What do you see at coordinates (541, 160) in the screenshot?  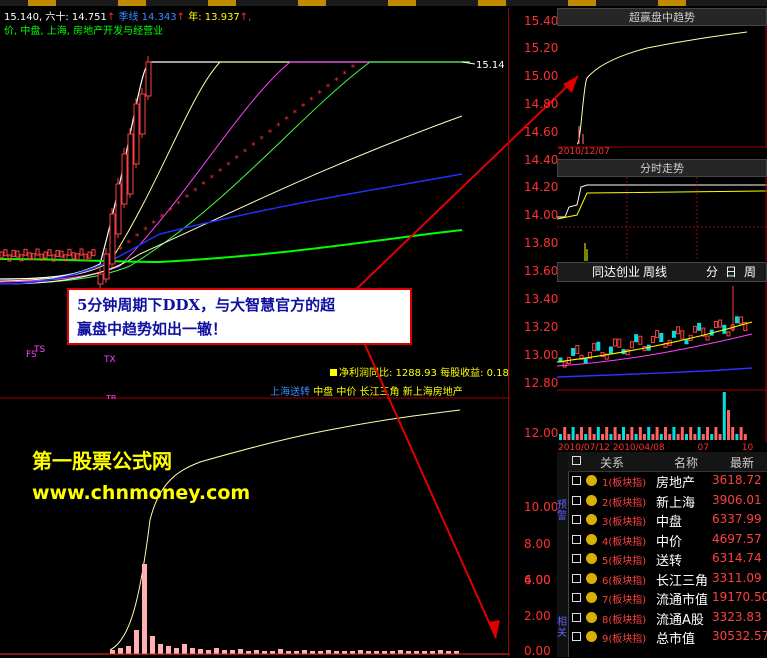 I see `axis-tick-label: 14.40` at bounding box center [541, 160].